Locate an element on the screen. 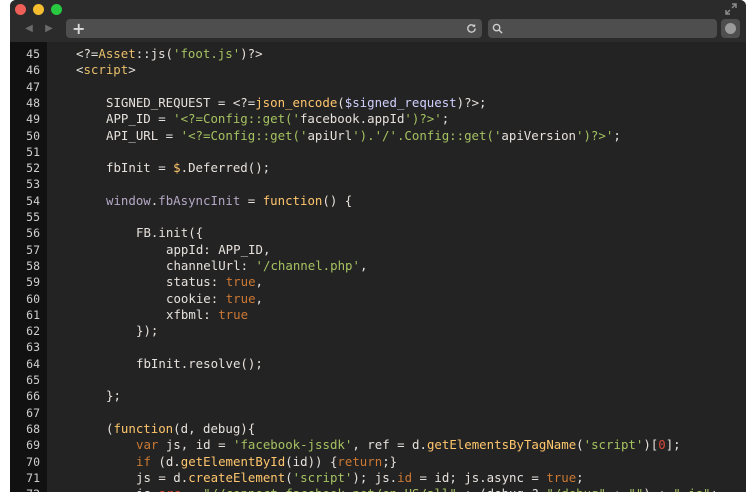 Image resolution: width=756 pixels, height=492 pixels. code-text: status: true, is located at coordinates (214, 282).